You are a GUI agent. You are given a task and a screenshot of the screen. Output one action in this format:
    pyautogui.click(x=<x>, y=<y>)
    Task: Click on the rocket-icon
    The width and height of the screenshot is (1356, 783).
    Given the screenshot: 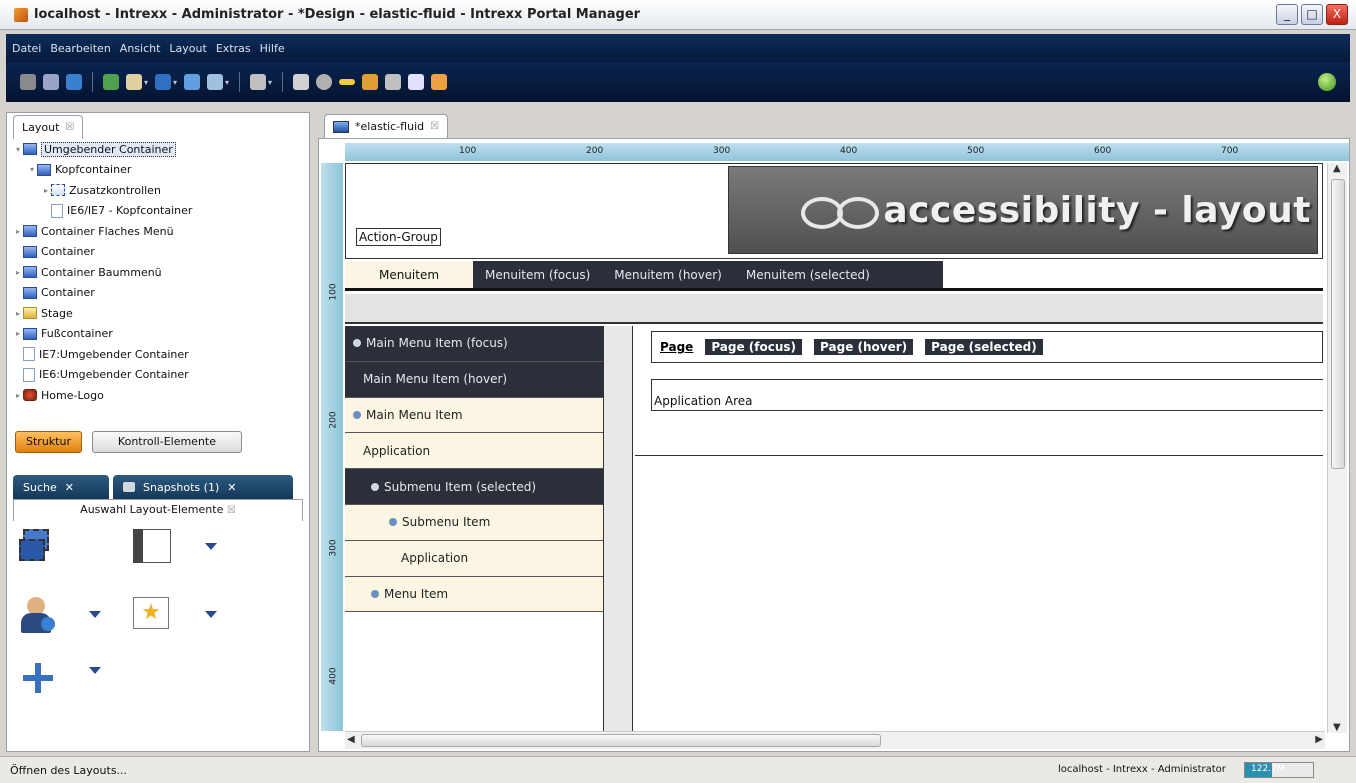 What is the action you would take?
    pyautogui.click(x=439, y=82)
    